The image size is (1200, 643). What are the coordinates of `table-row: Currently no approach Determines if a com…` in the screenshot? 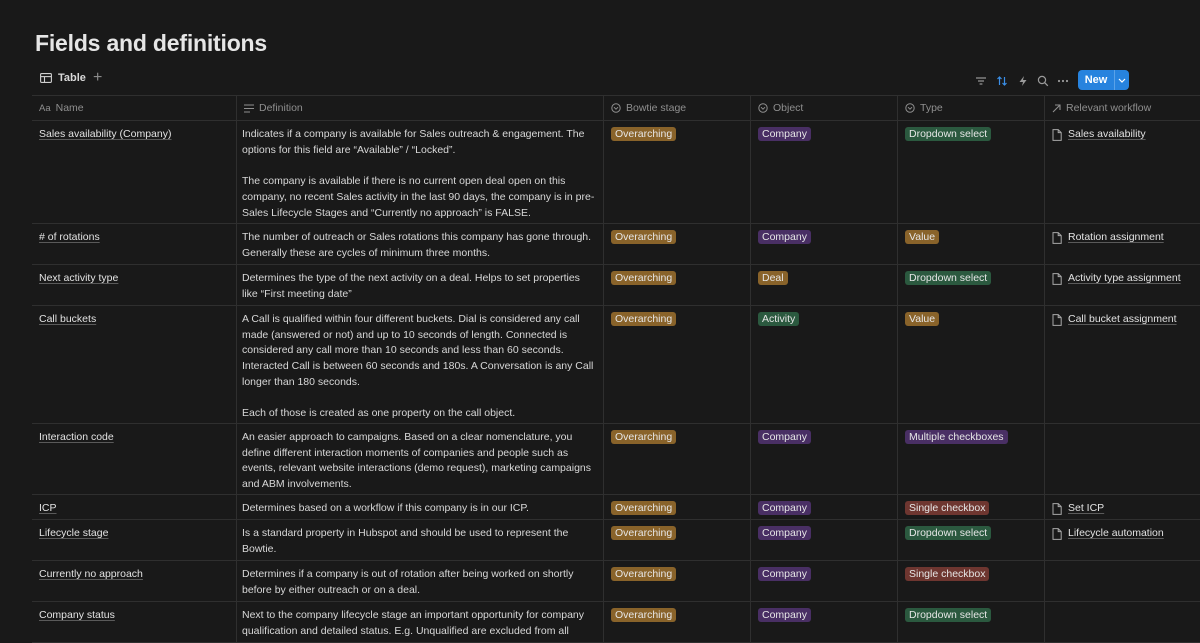 It's located at (616, 581).